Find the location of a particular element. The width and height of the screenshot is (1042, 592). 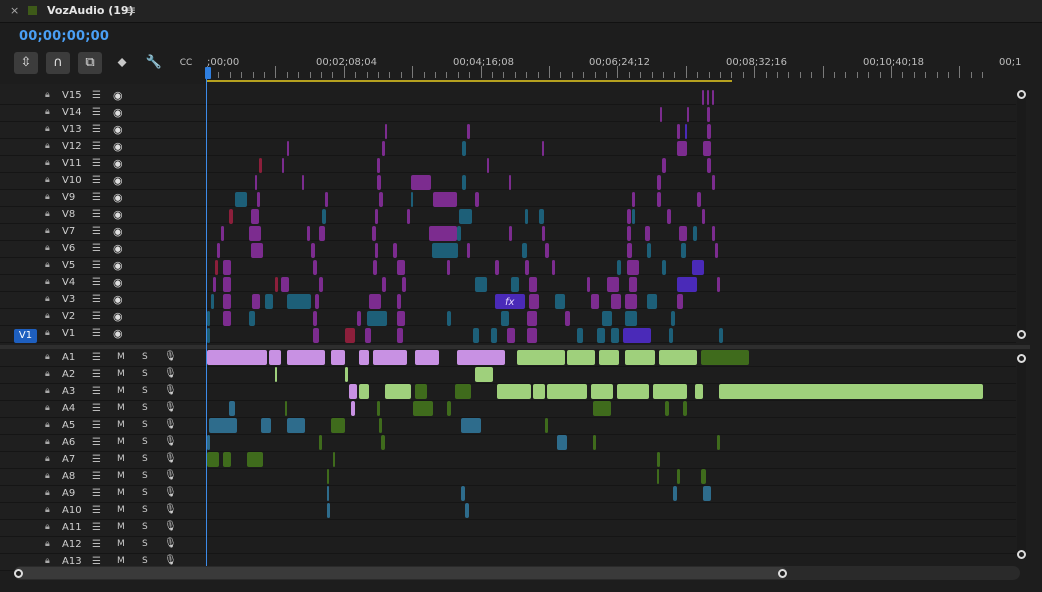

scroll-knob-top is located at coordinates (1021, 358).